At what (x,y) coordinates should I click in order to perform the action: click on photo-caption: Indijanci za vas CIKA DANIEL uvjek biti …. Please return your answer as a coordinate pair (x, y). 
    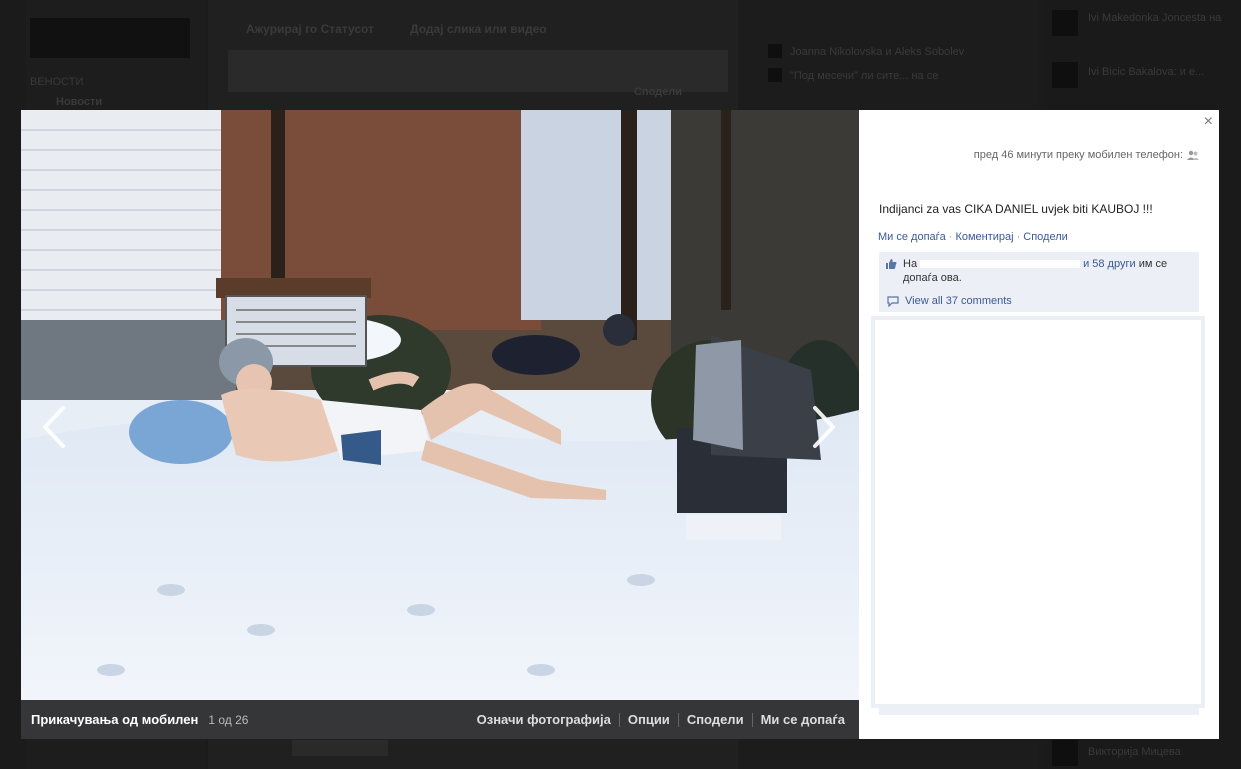
    Looking at the image, I should click on (1016, 209).